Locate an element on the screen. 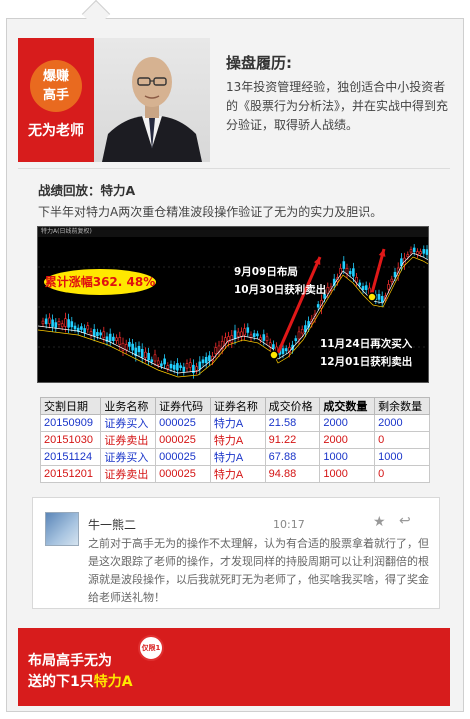  cell-remaining: 1000 is located at coordinates (402, 457).